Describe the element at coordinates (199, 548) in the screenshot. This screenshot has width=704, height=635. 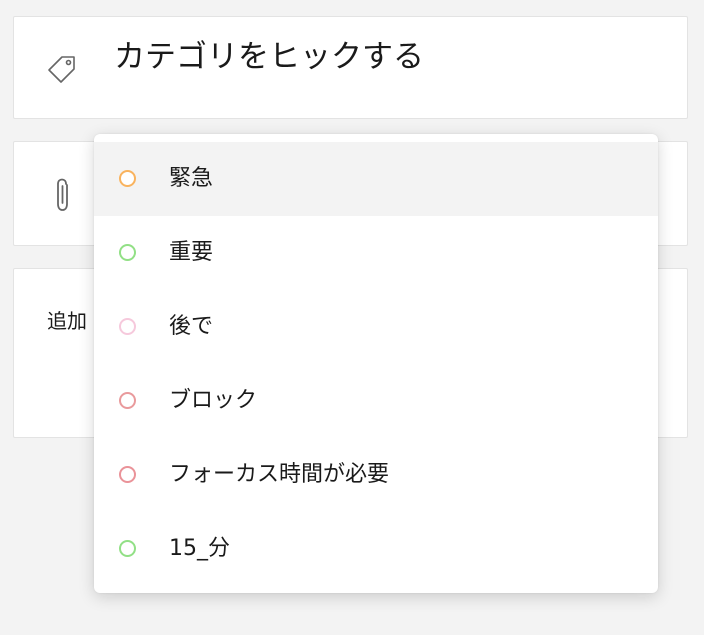
I see `menu-item-label: 15_分` at that location.